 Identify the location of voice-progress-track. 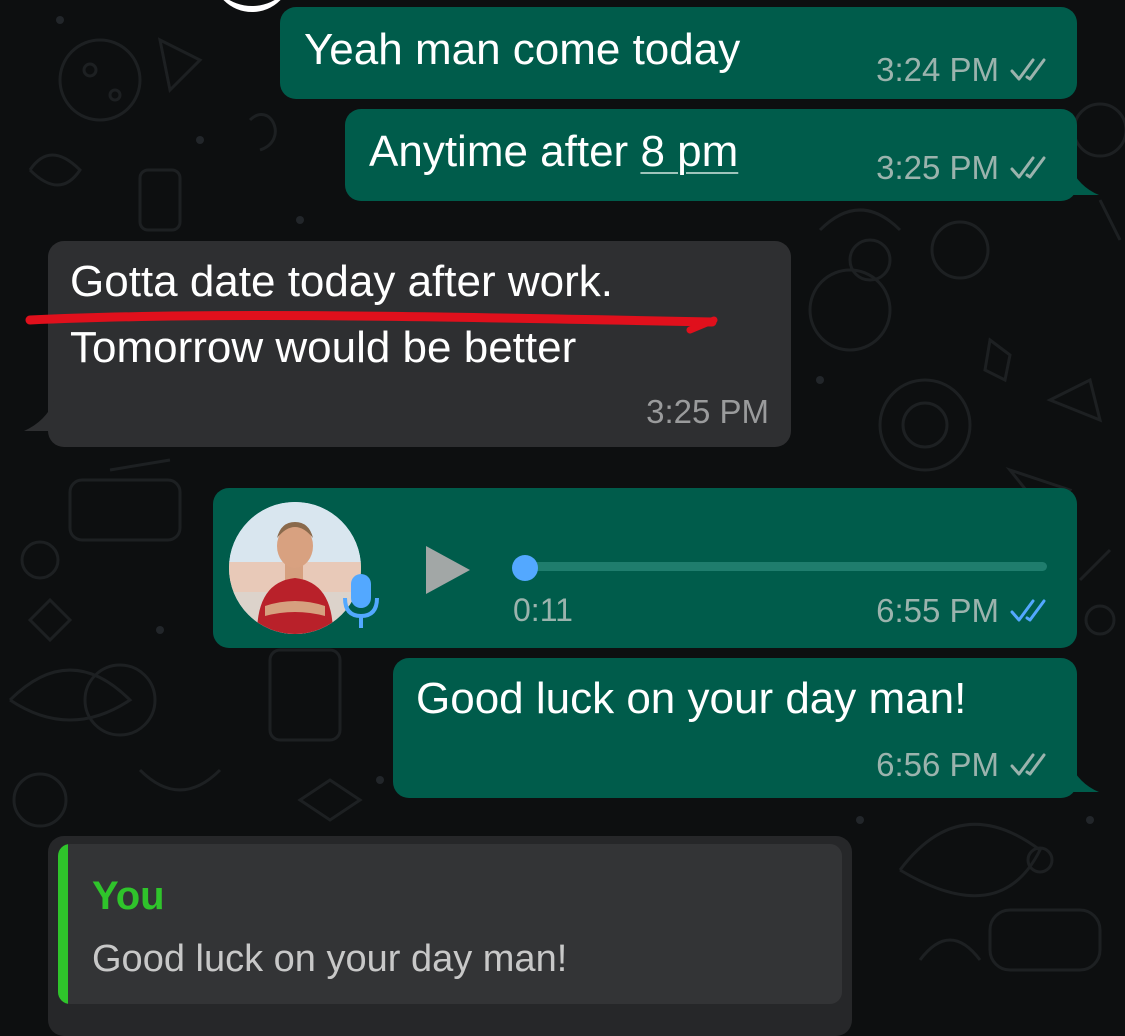
(780, 566).